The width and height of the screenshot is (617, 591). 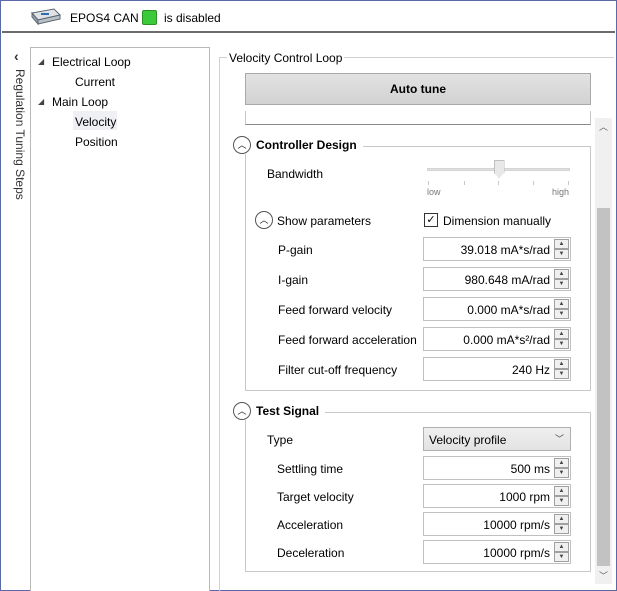 I want to click on bandwidth-label: Bandwidth, so click(x=295, y=174).